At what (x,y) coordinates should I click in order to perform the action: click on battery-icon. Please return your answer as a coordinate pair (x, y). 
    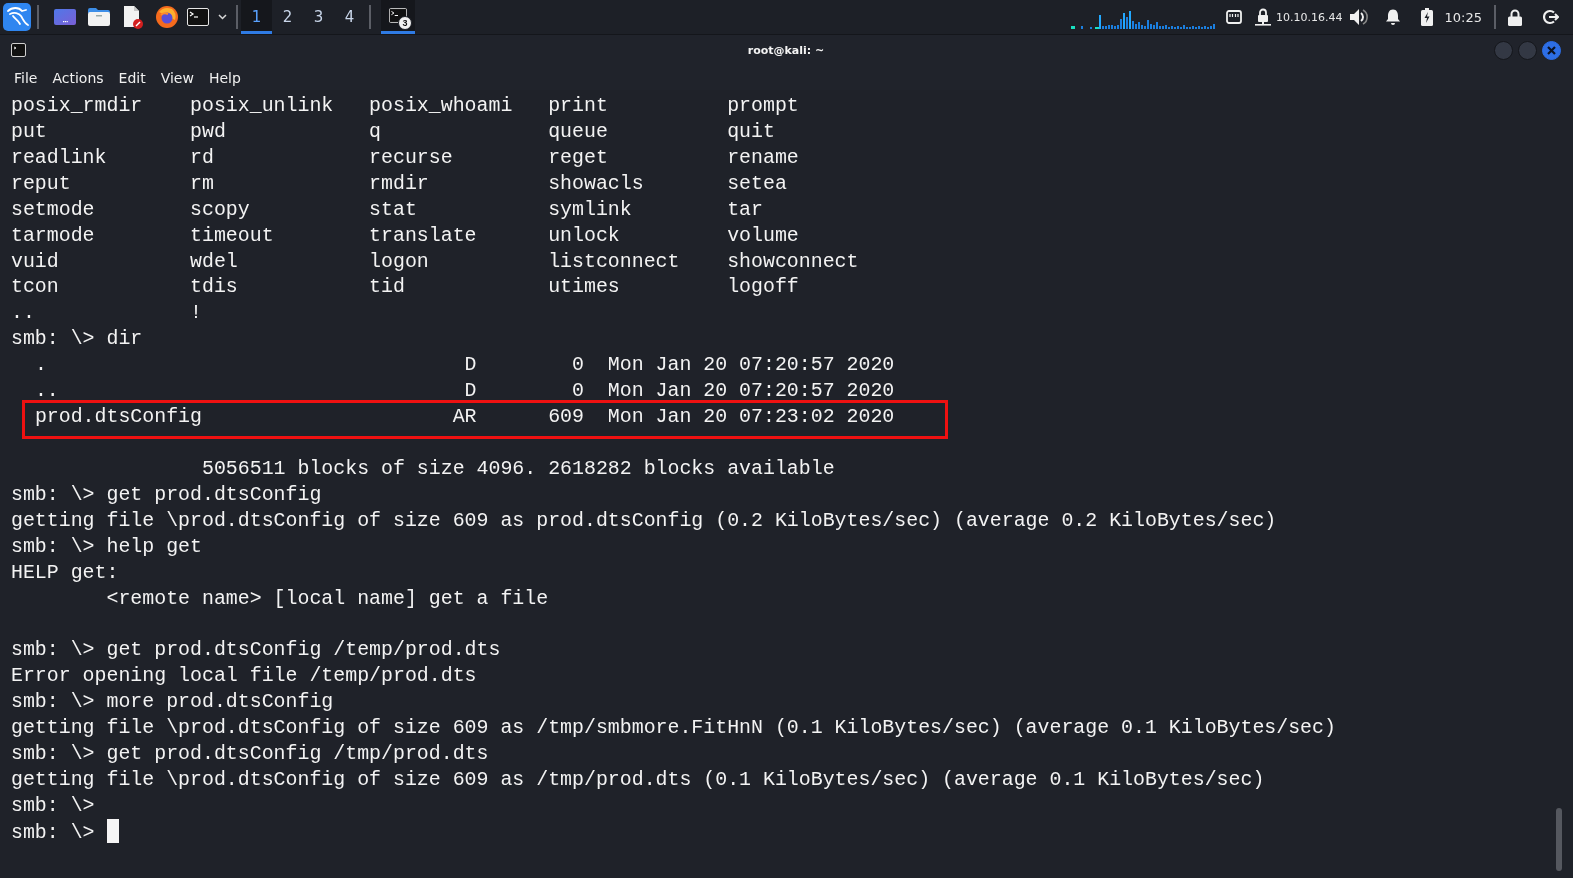
    Looking at the image, I should click on (1426, 17).